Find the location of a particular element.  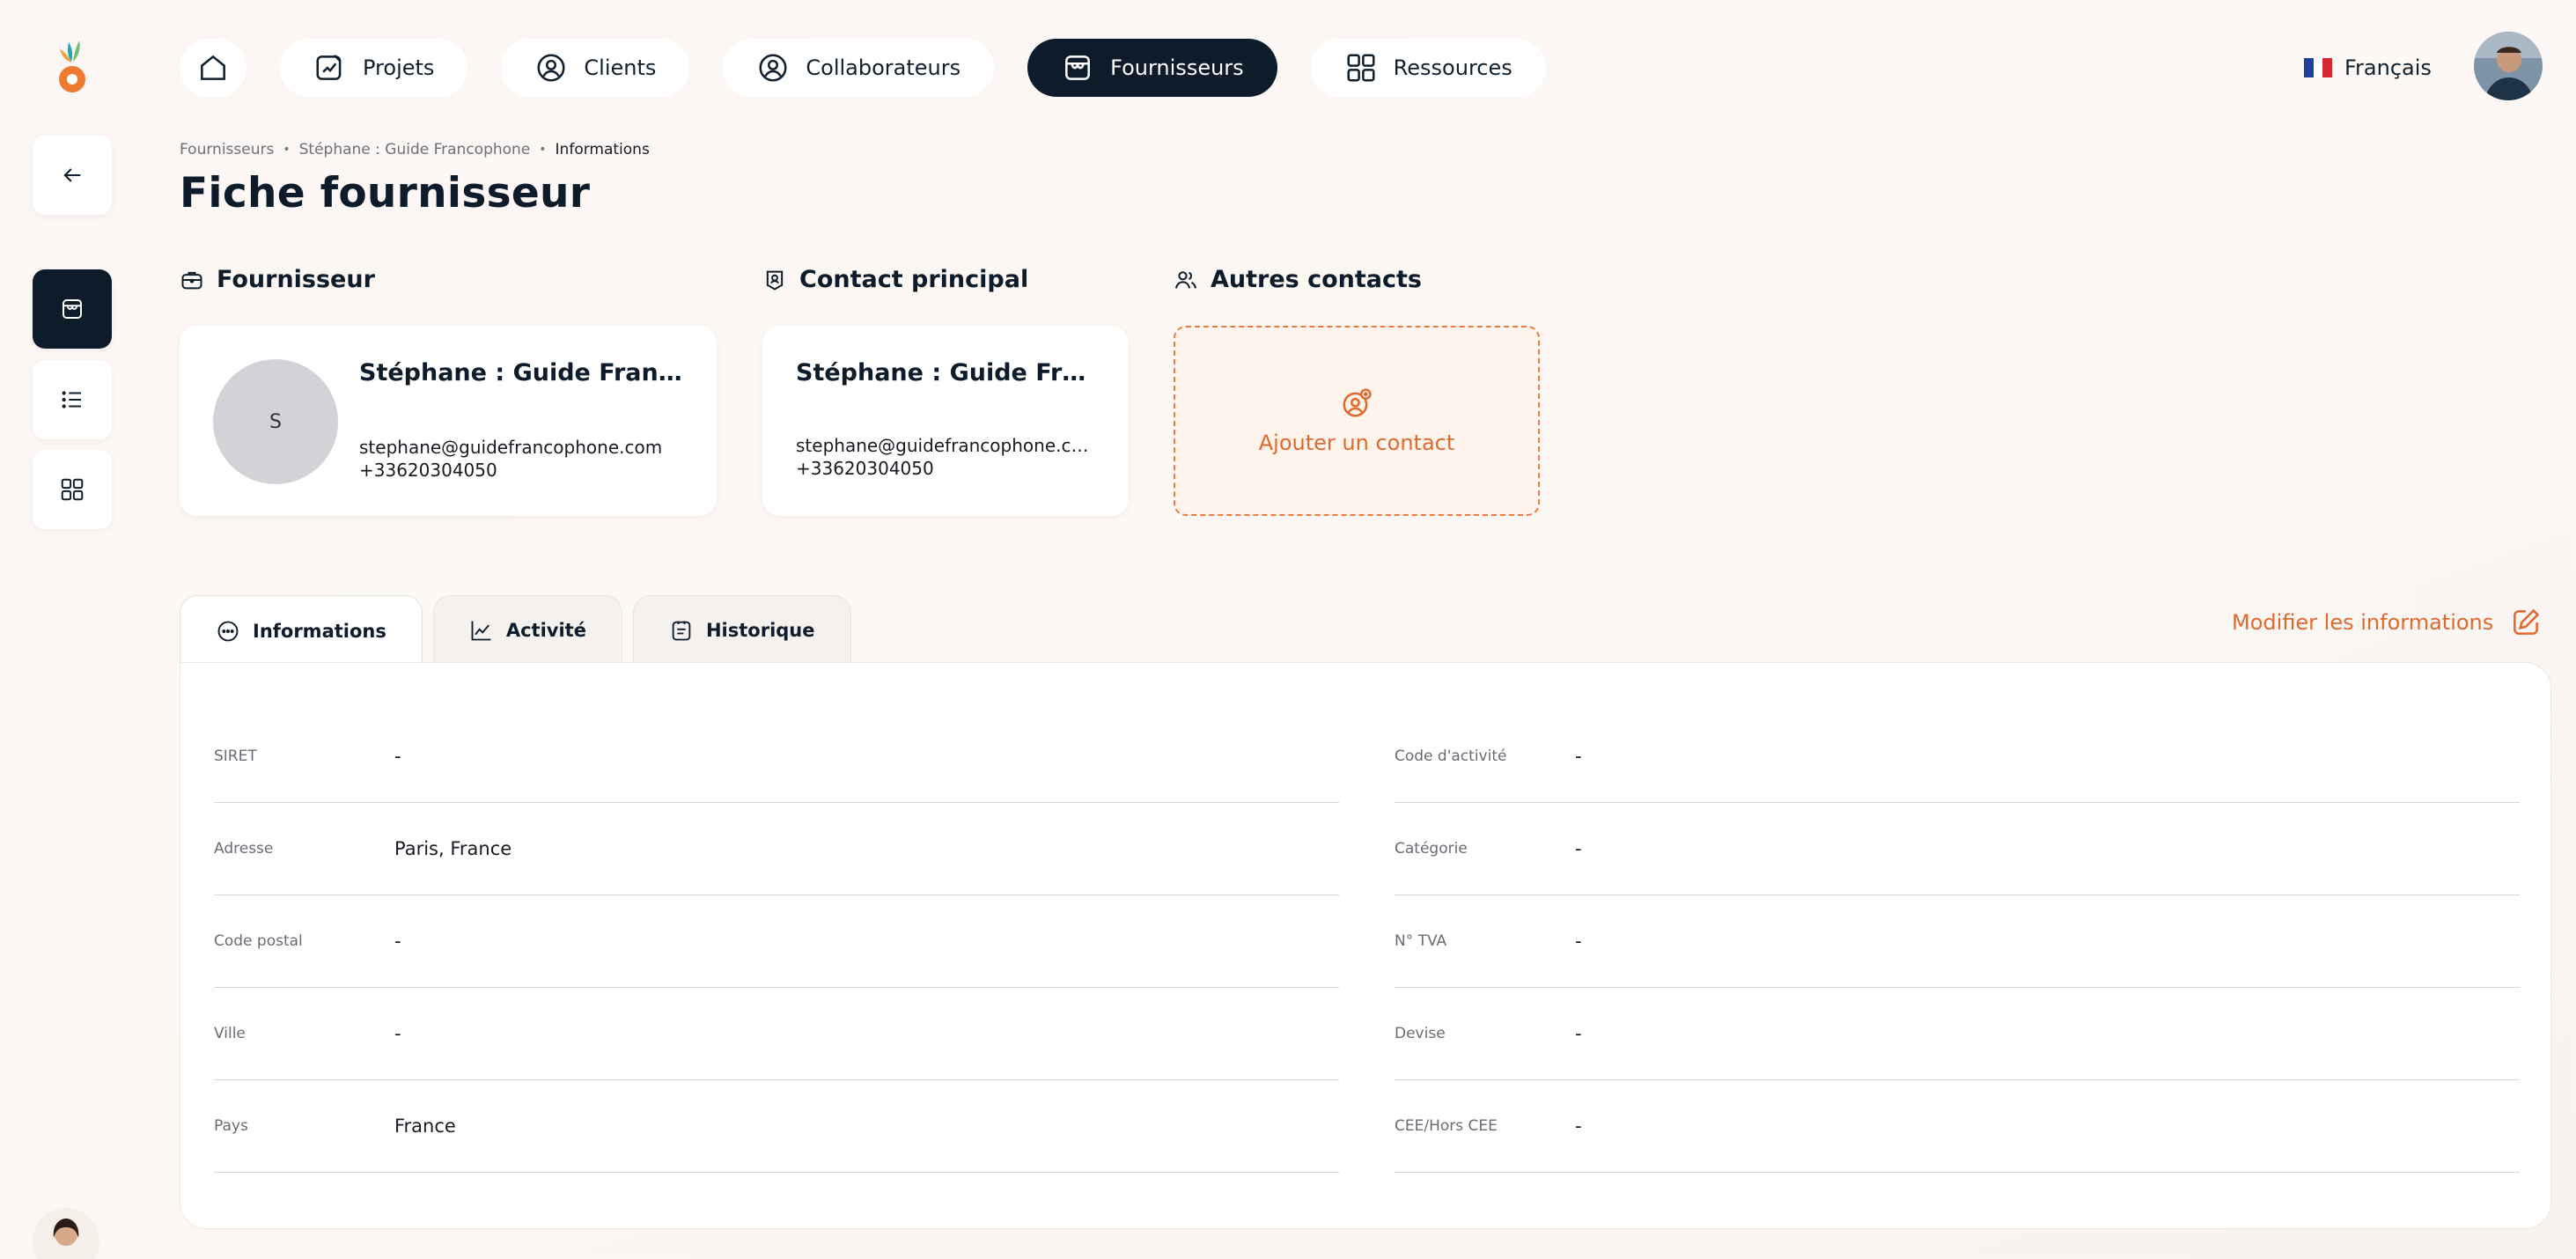

info-value: France is located at coordinates (425, 1126).